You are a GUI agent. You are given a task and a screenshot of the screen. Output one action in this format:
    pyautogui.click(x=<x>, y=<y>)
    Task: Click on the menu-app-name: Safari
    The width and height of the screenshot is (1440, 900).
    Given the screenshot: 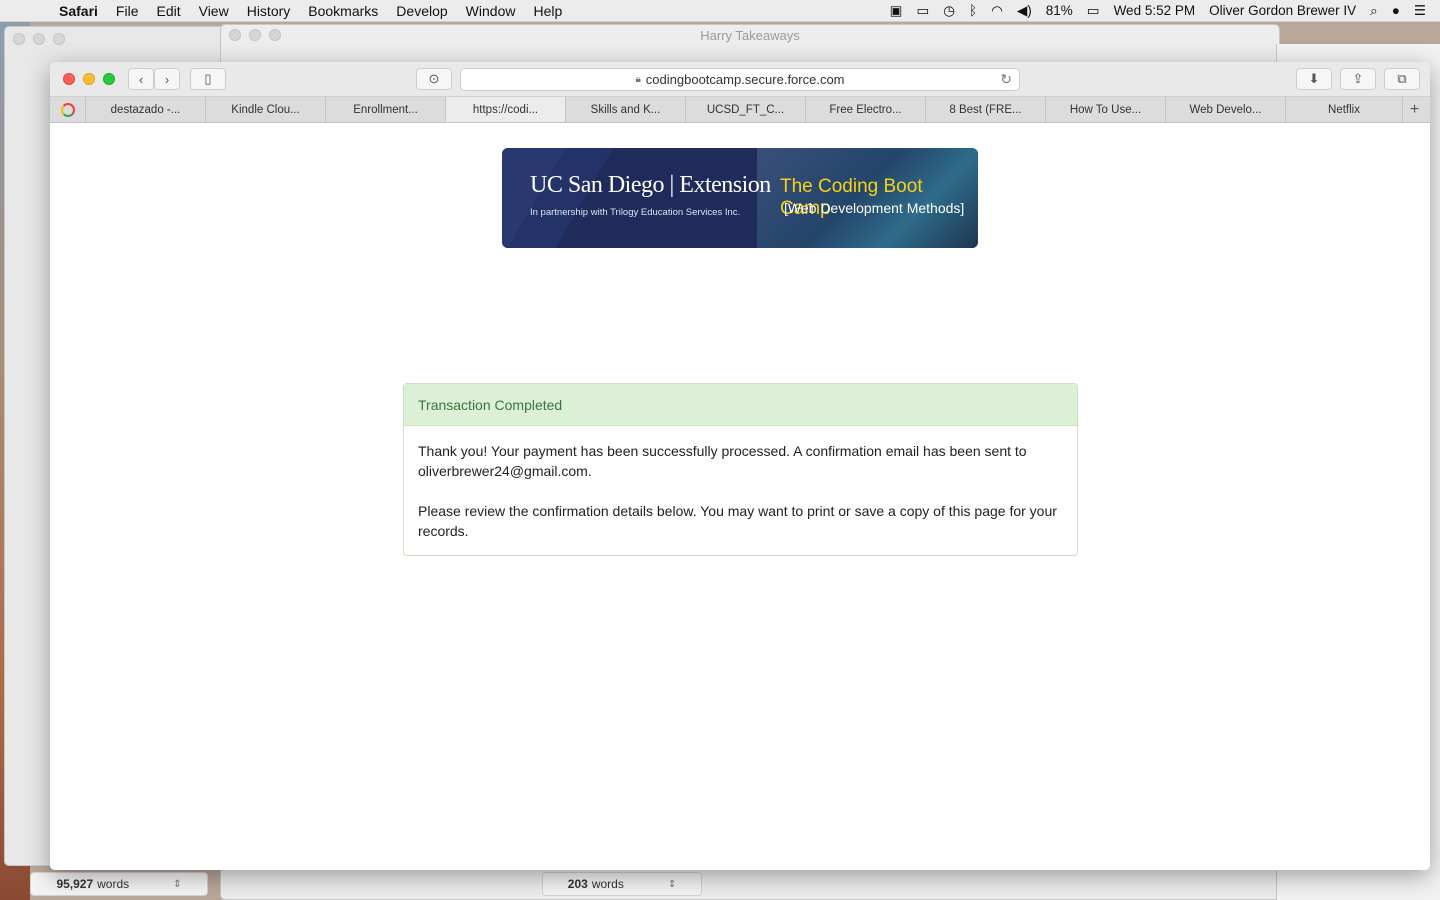 What is the action you would take?
    pyautogui.click(x=78, y=11)
    